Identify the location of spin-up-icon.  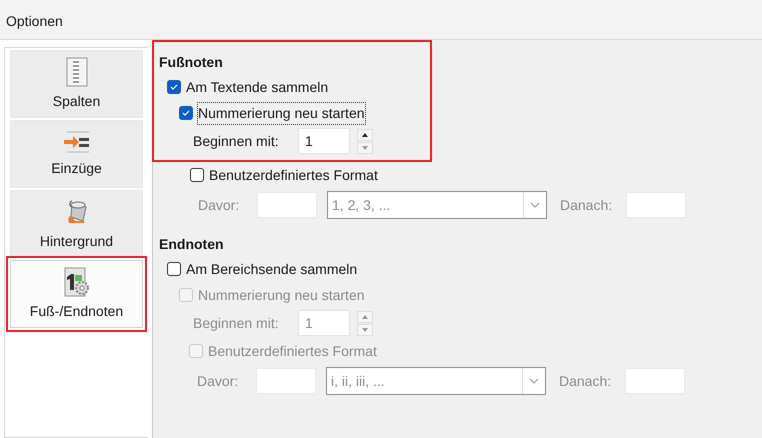
(365, 134).